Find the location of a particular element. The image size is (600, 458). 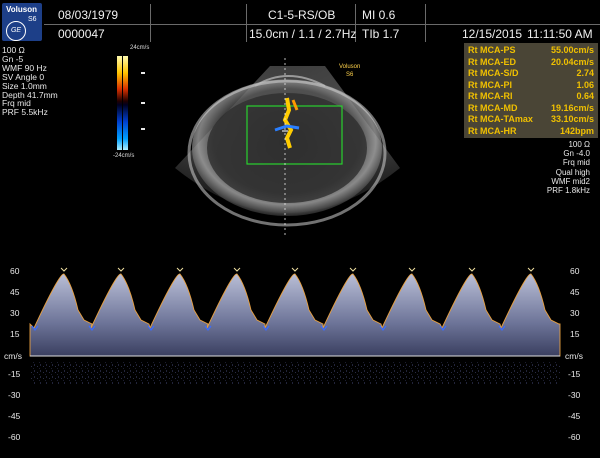

param-line: Gn -4.0 is located at coordinates (576, 154).